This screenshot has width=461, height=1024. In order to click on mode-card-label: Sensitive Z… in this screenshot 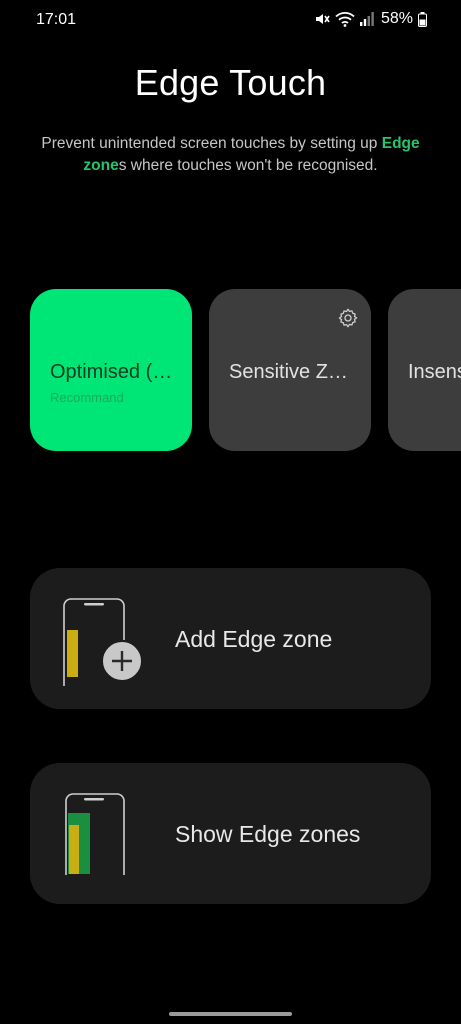, I will do `click(288, 372)`.